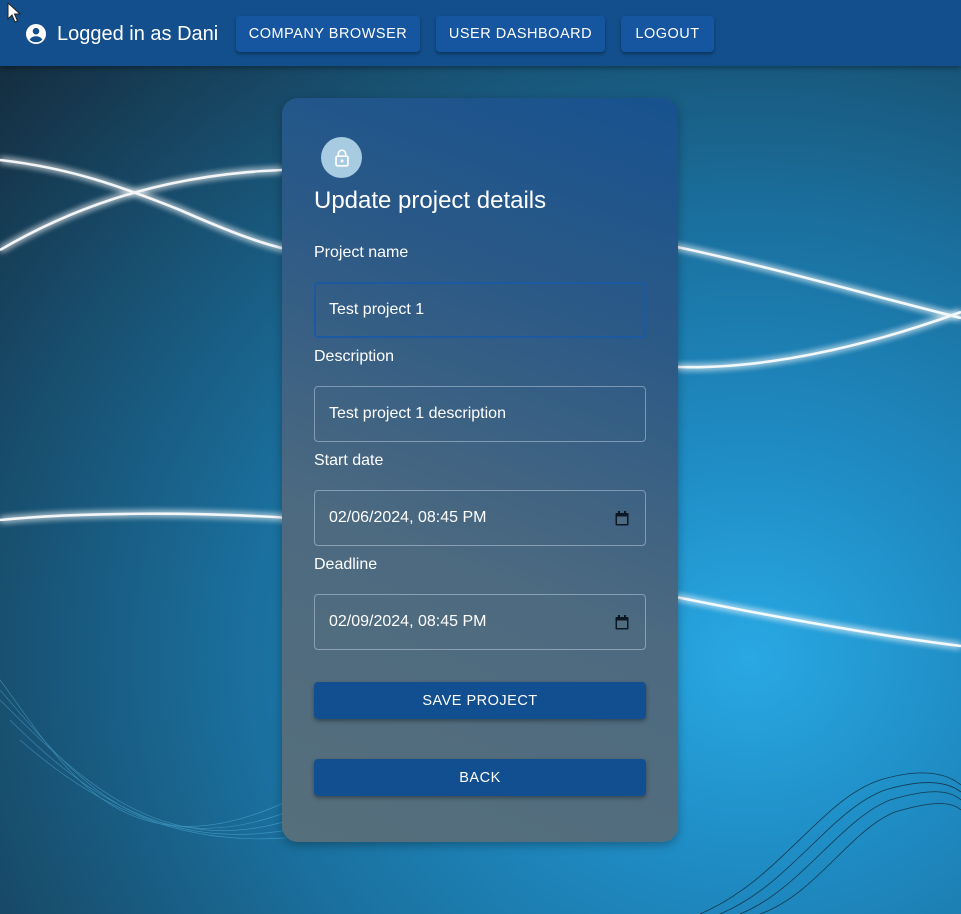 The image size is (961, 914). I want to click on mouse-cursor-icon, so click(14, 12).